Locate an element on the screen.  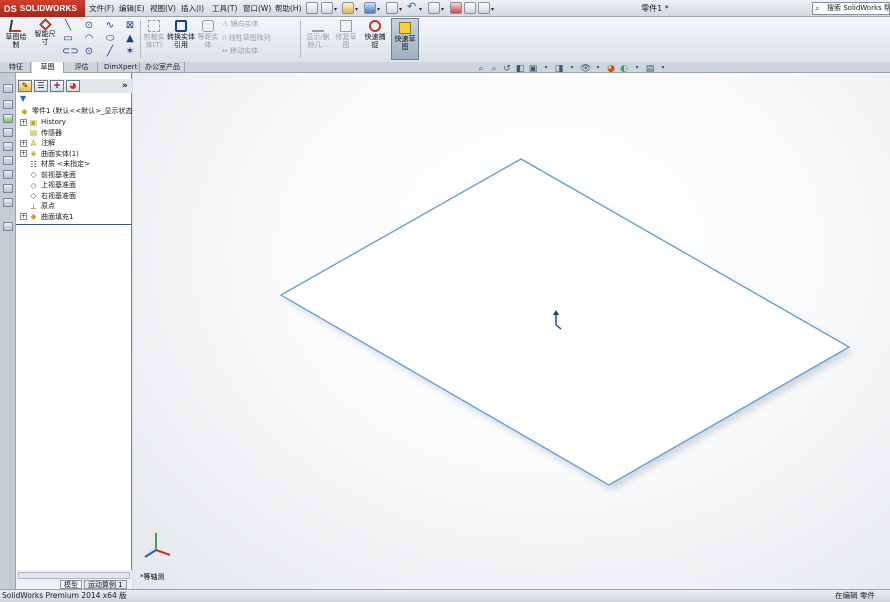
tab-features: 特征 is located at coordinates (16, 67).